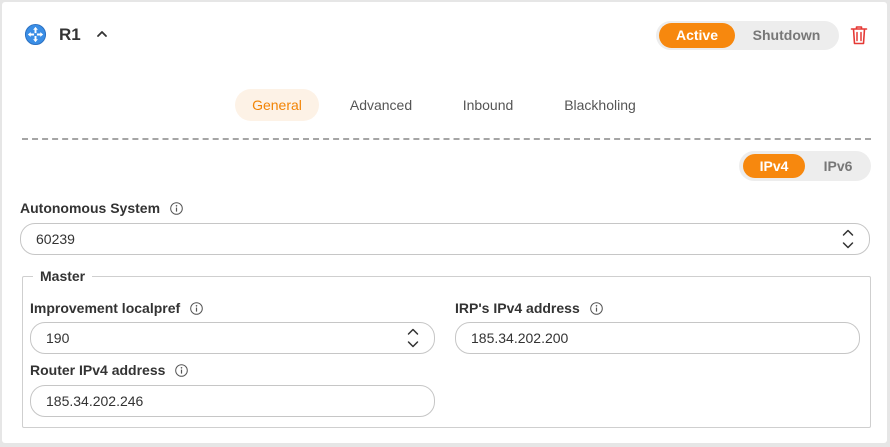 Image resolution: width=890 pixels, height=447 pixels. I want to click on router-ipv4-label: Router IPv4 address, so click(109, 370).